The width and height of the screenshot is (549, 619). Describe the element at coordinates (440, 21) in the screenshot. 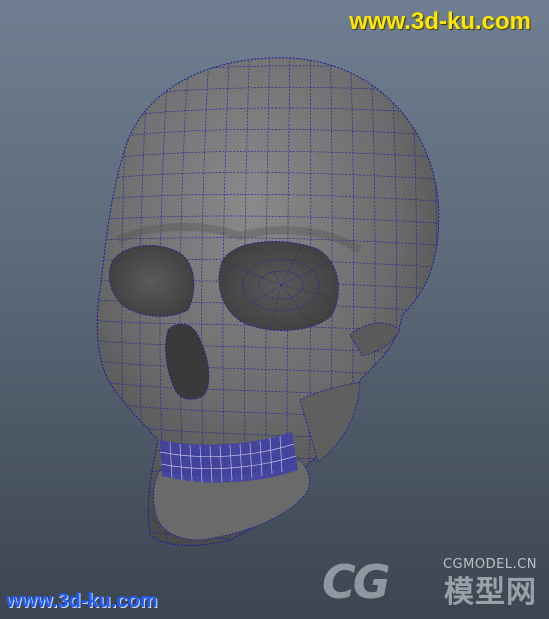

I see `watermark-top: www.3d-ku.com` at that location.